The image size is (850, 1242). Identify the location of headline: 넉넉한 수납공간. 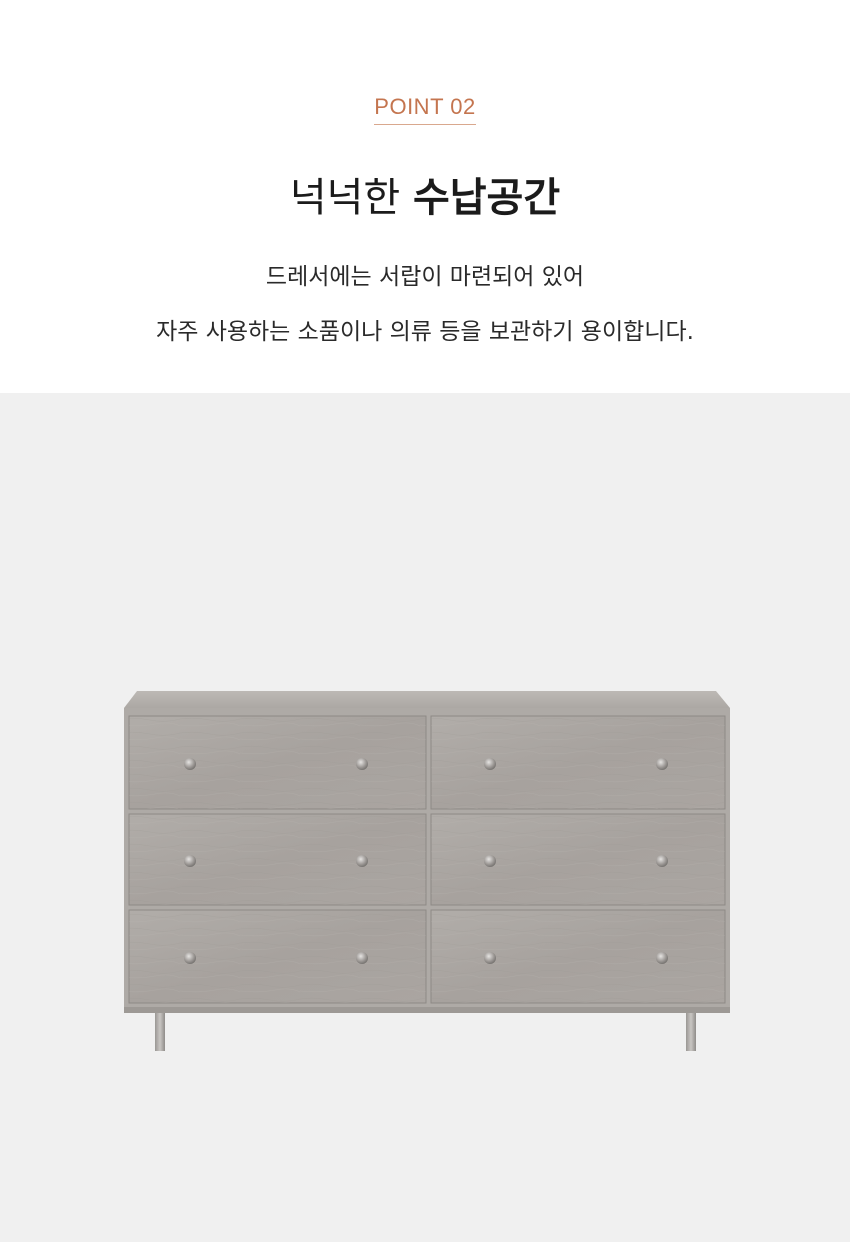
(425, 198).